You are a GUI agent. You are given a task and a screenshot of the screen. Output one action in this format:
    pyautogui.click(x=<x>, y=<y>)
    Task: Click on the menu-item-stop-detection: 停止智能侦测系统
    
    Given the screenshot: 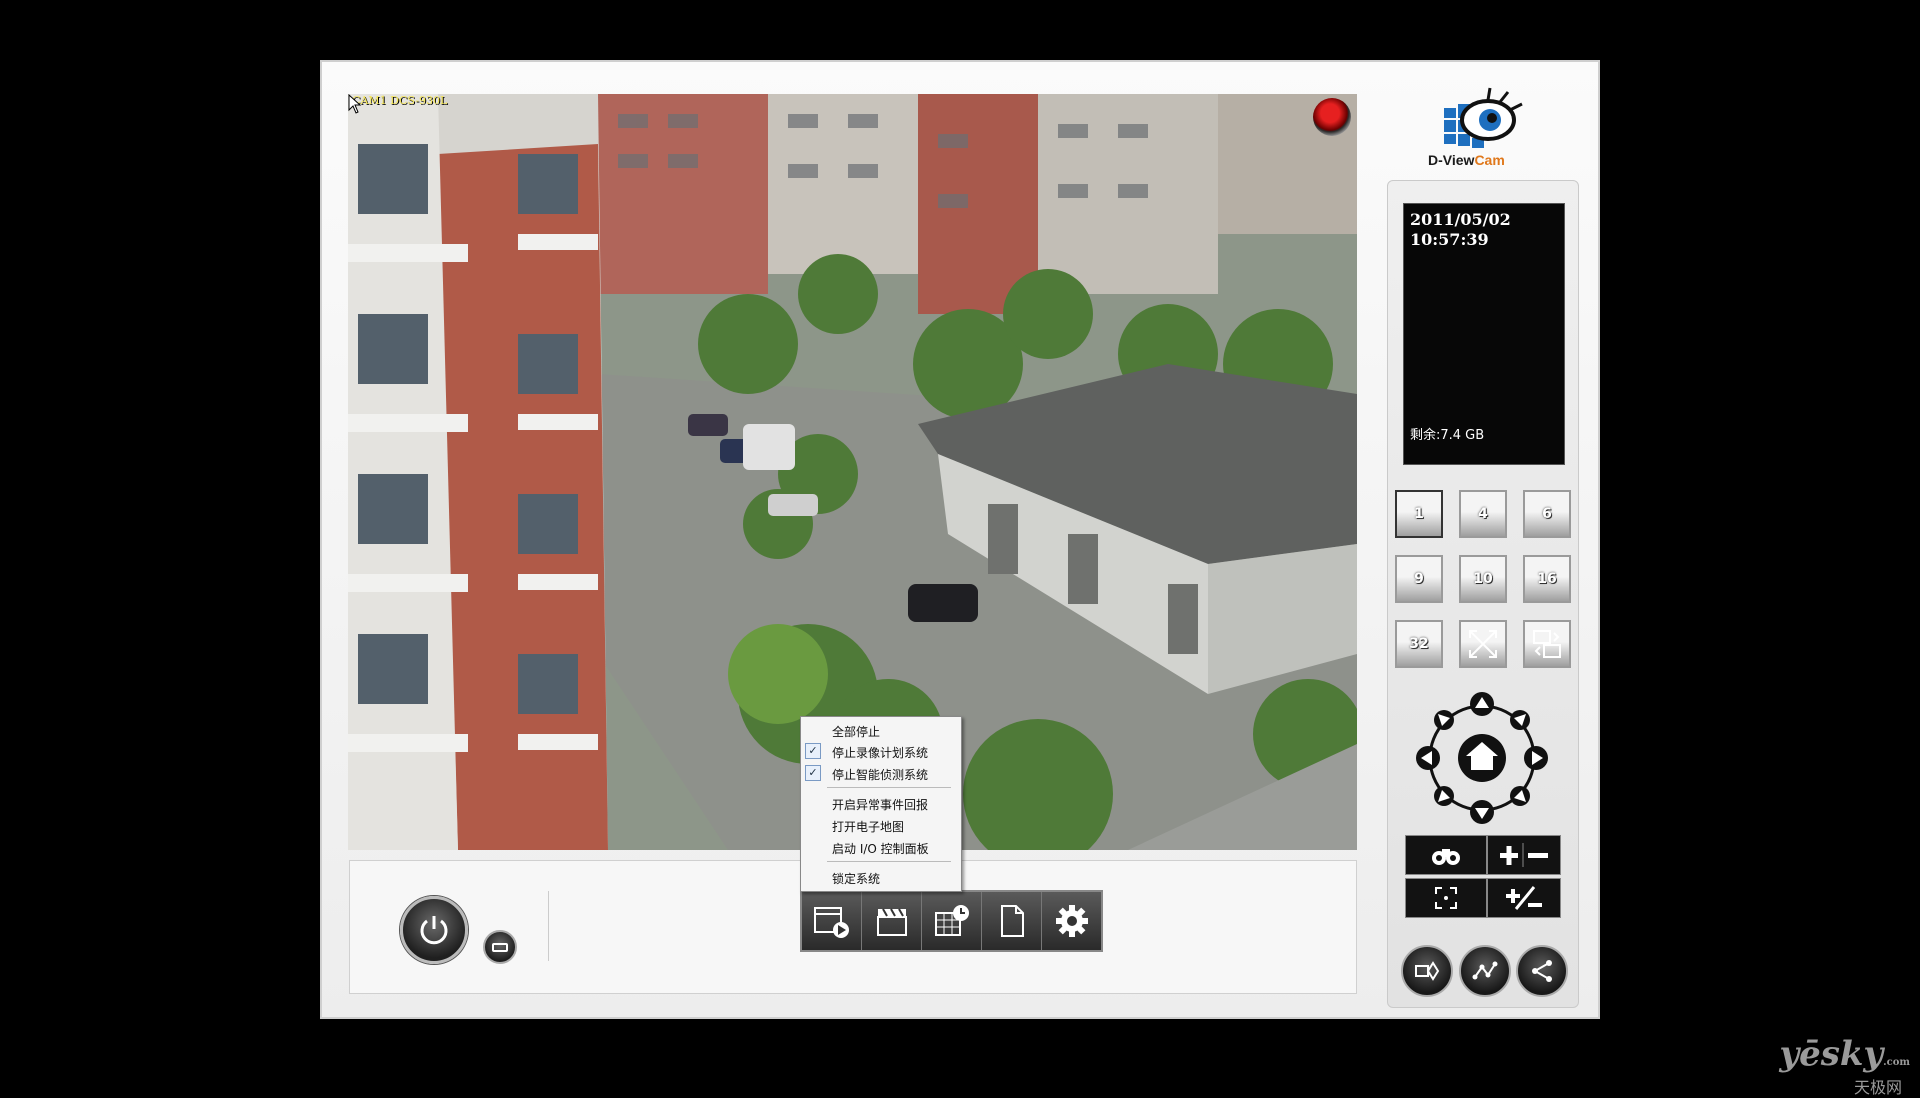 What is the action you would take?
    pyautogui.click(x=880, y=774)
    